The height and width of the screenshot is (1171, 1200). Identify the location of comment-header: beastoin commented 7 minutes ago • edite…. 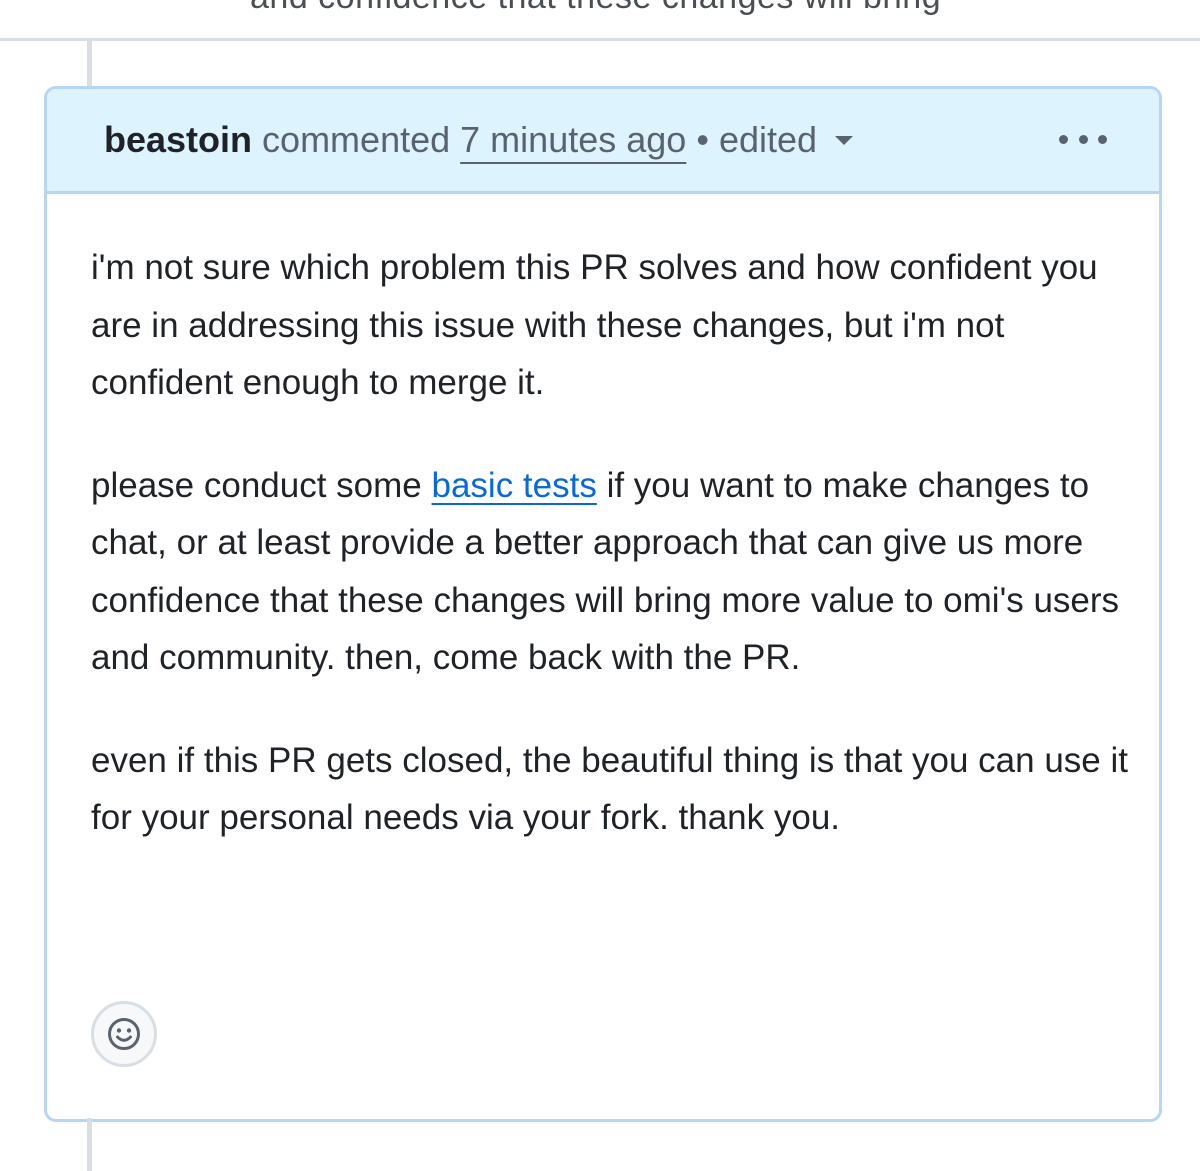
(603, 141).